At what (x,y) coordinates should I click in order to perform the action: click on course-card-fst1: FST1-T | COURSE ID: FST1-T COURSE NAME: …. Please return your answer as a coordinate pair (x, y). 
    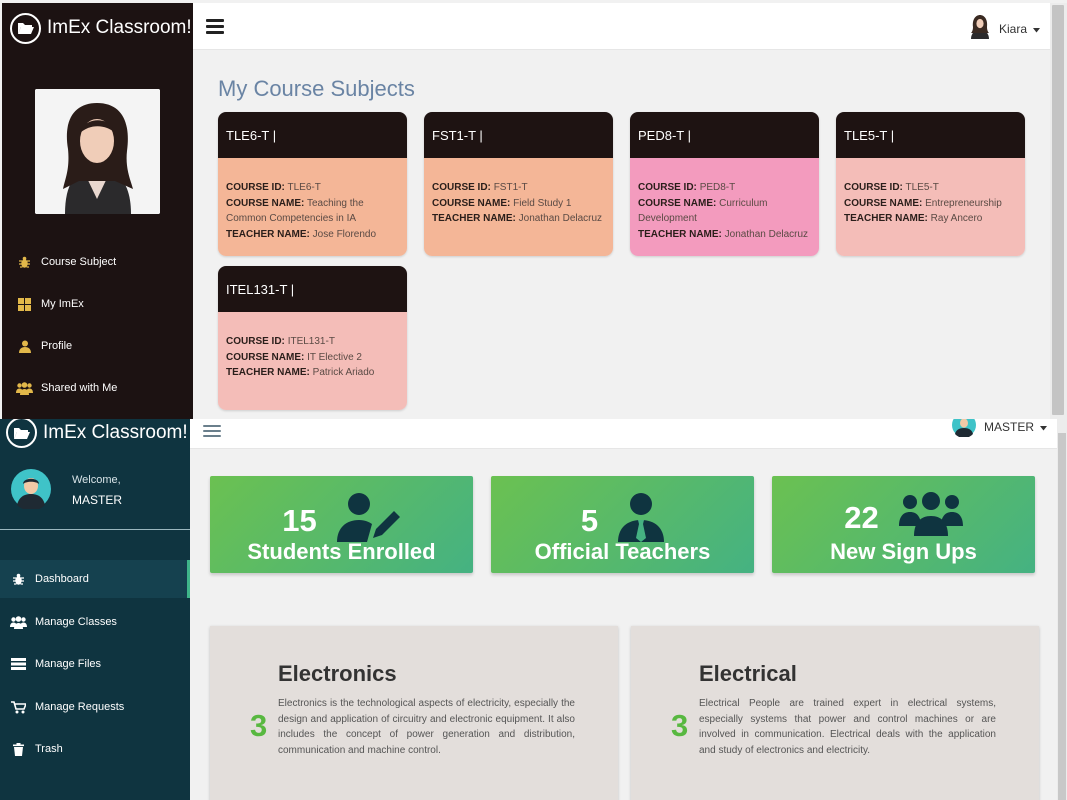
    Looking at the image, I should click on (518, 184).